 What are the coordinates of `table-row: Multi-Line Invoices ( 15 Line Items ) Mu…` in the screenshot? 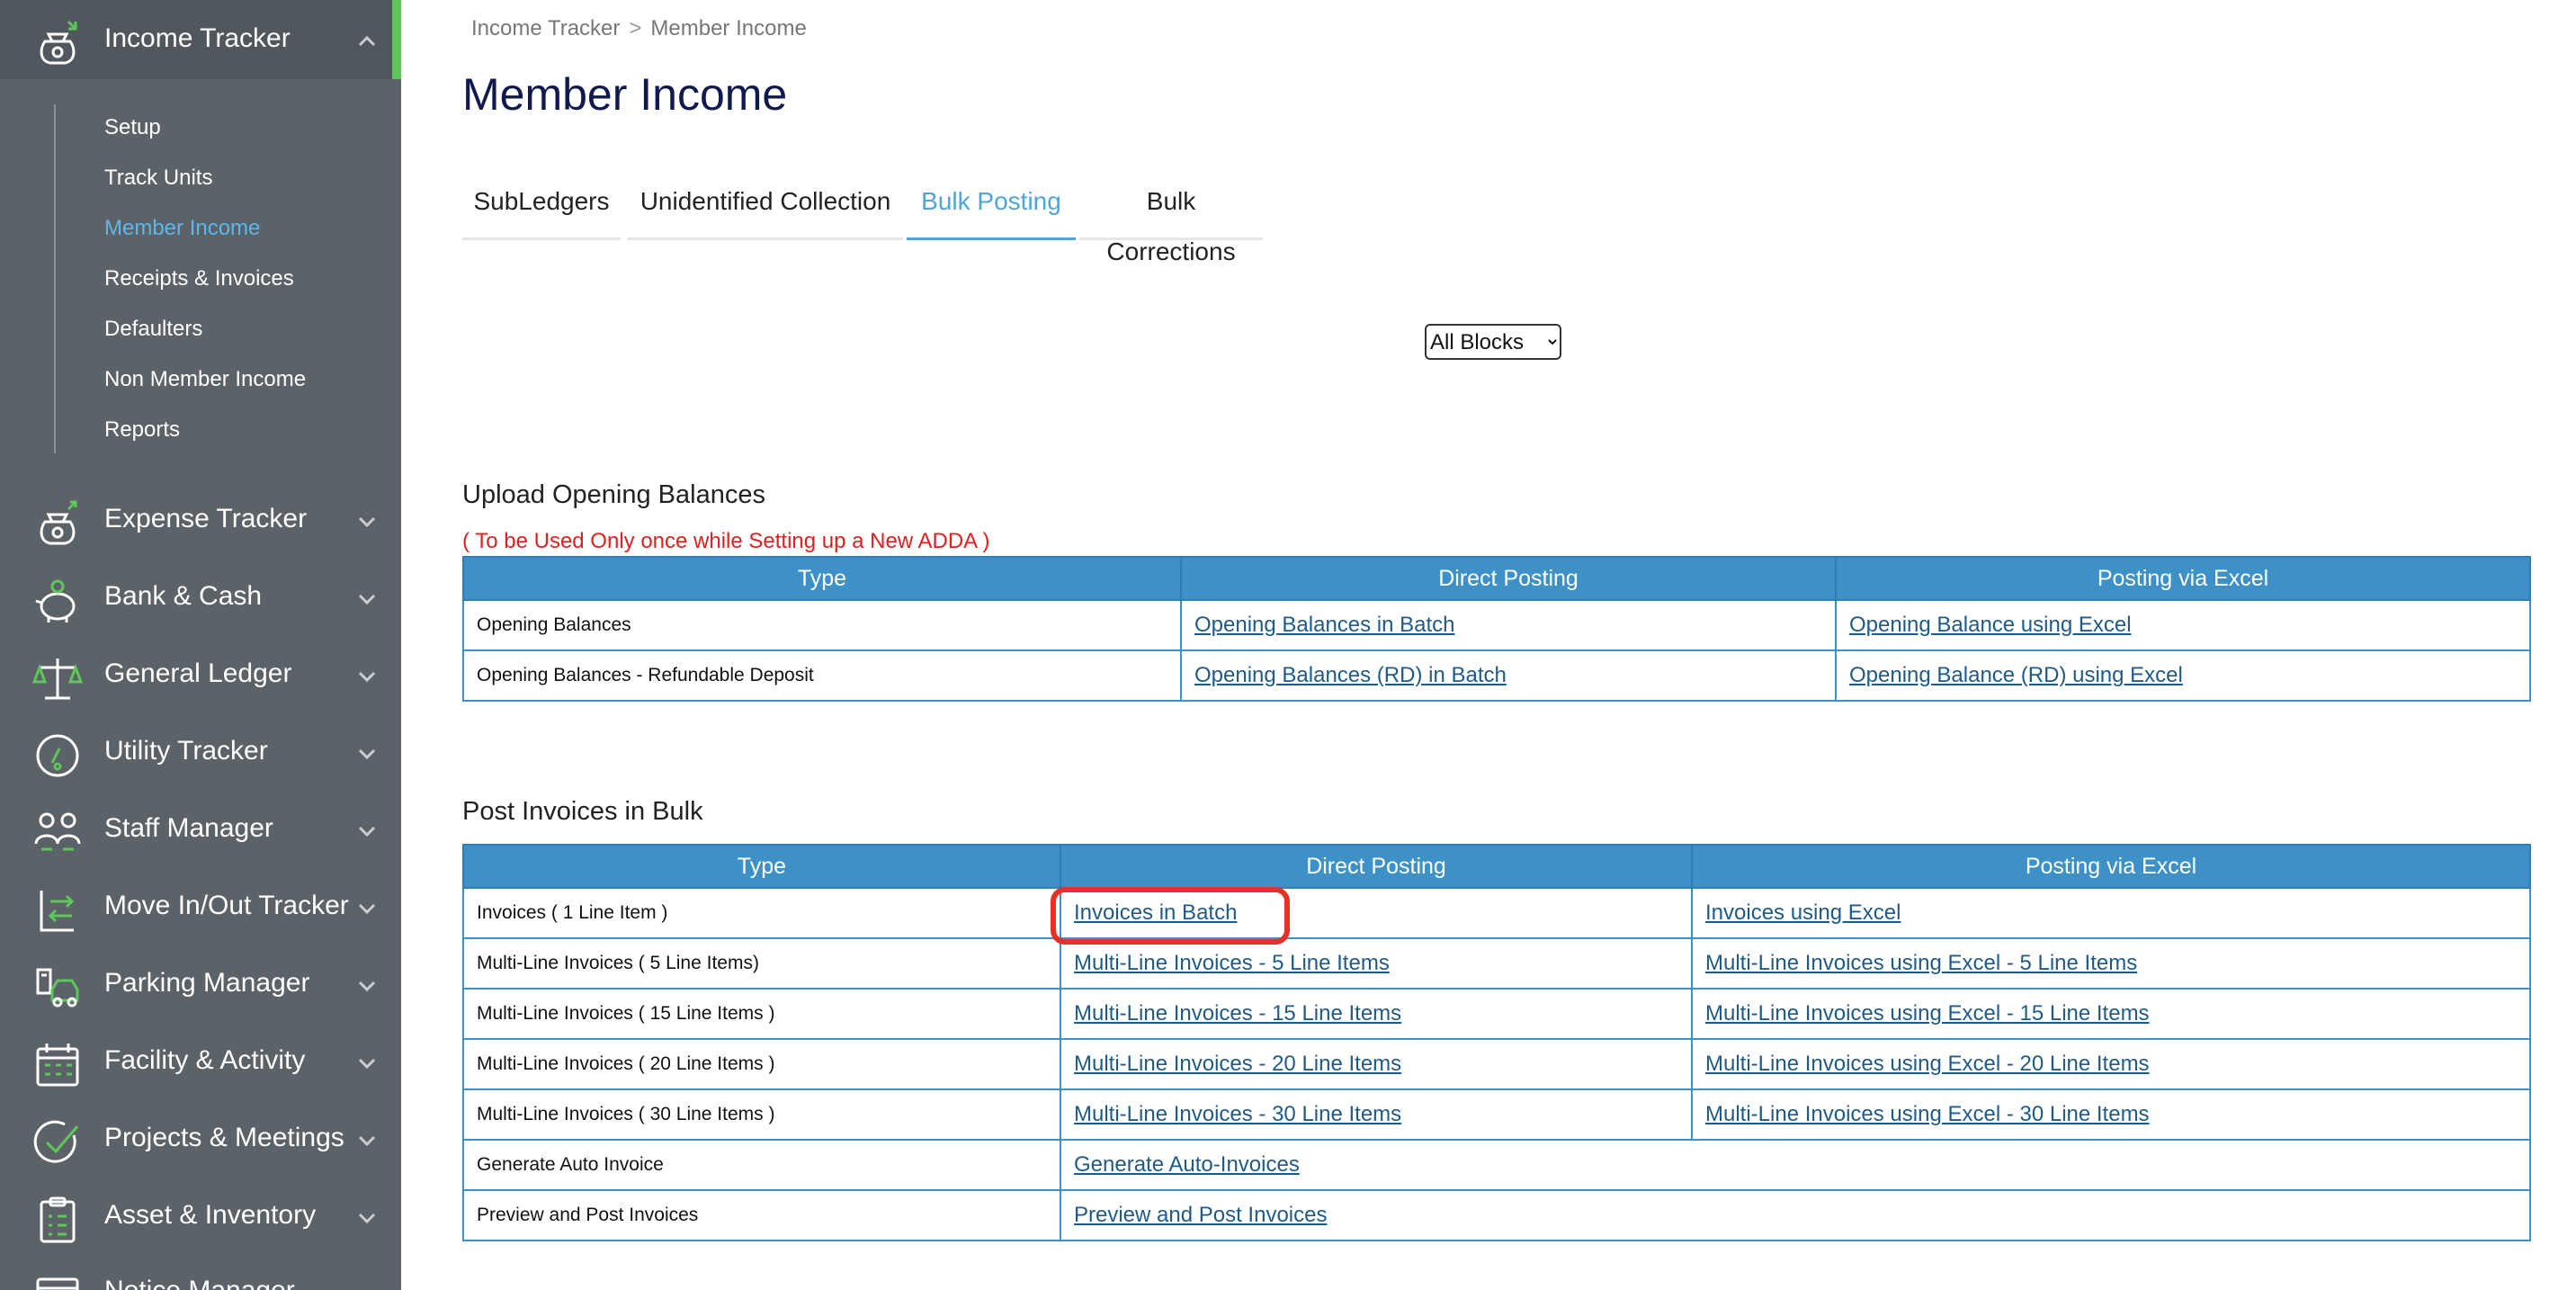 It's located at (1496, 1014).